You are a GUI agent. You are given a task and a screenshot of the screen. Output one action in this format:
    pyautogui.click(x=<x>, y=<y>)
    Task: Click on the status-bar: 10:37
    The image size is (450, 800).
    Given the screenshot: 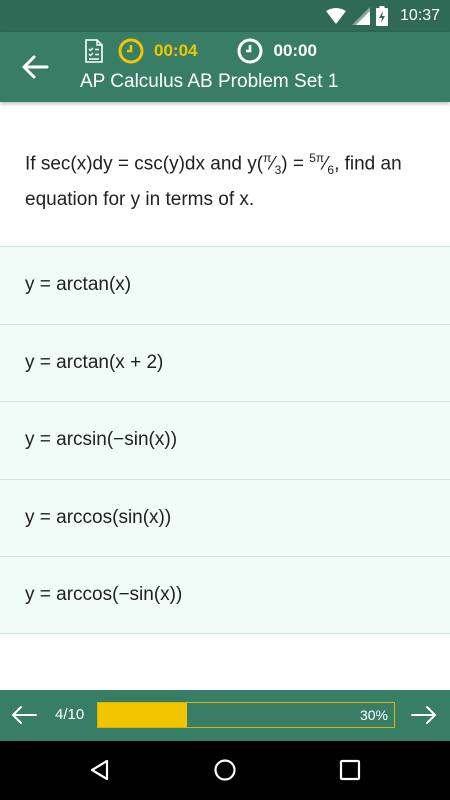 What is the action you would take?
    pyautogui.click(x=225, y=16)
    